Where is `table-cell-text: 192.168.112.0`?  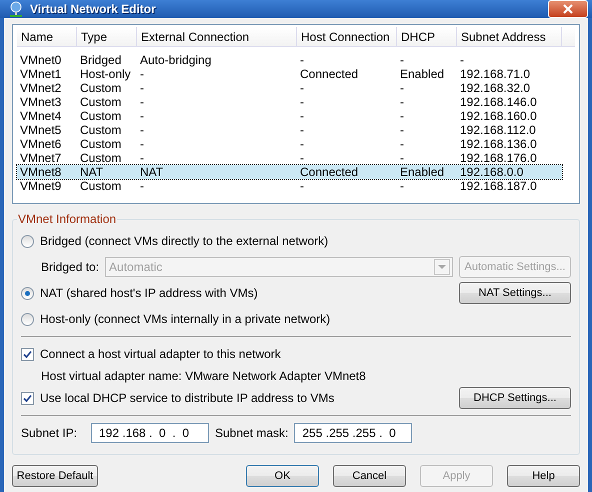
table-cell-text: 192.168.112.0 is located at coordinates (498, 130).